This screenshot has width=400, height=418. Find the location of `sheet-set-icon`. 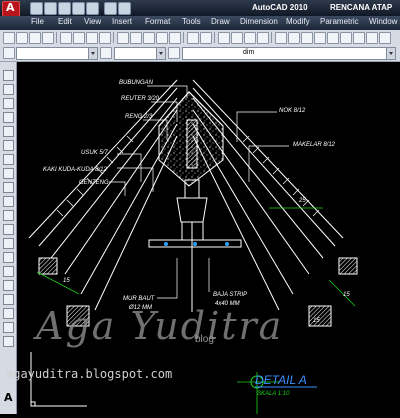

sheet-set-icon is located at coordinates (320, 38).